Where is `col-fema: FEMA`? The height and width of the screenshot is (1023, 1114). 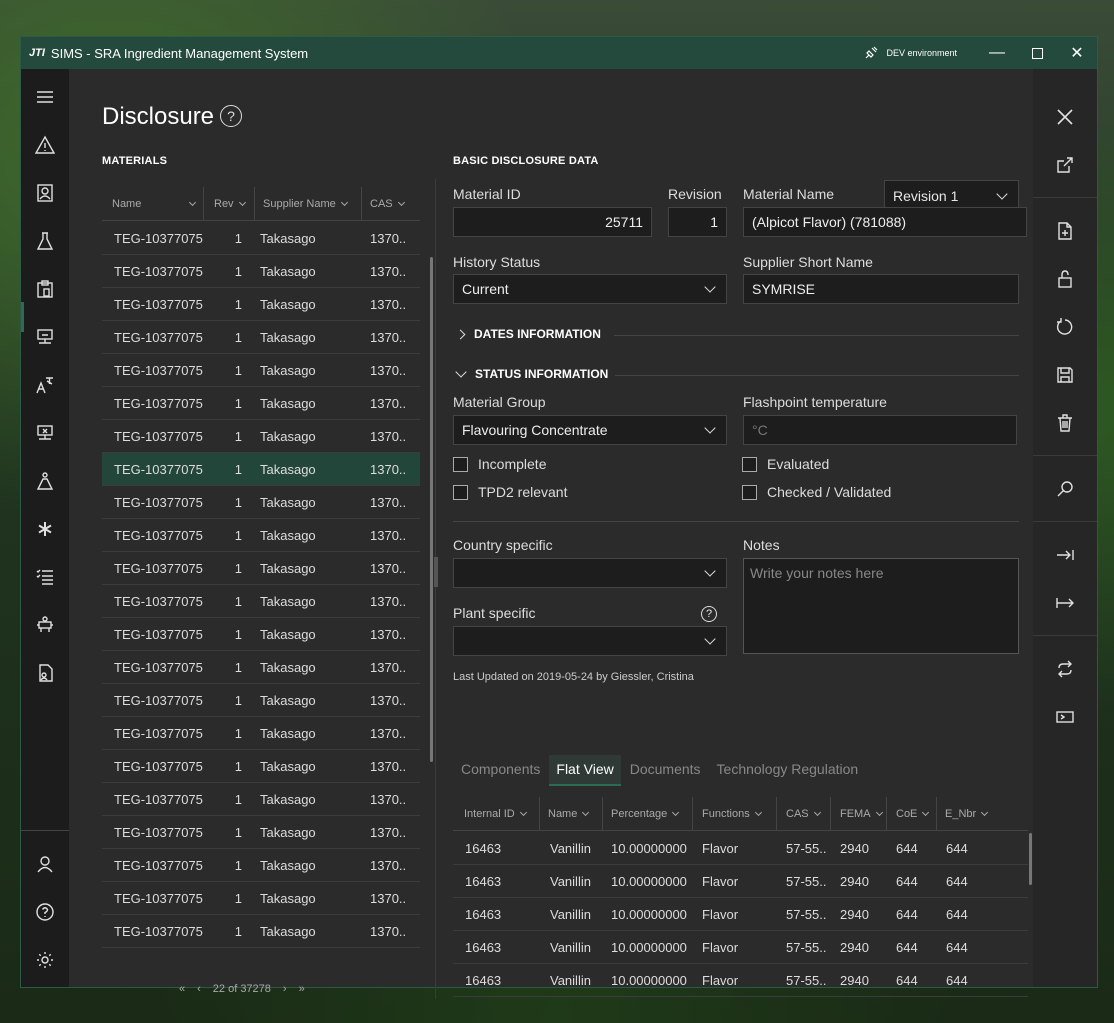 col-fema: FEMA is located at coordinates (859, 813).